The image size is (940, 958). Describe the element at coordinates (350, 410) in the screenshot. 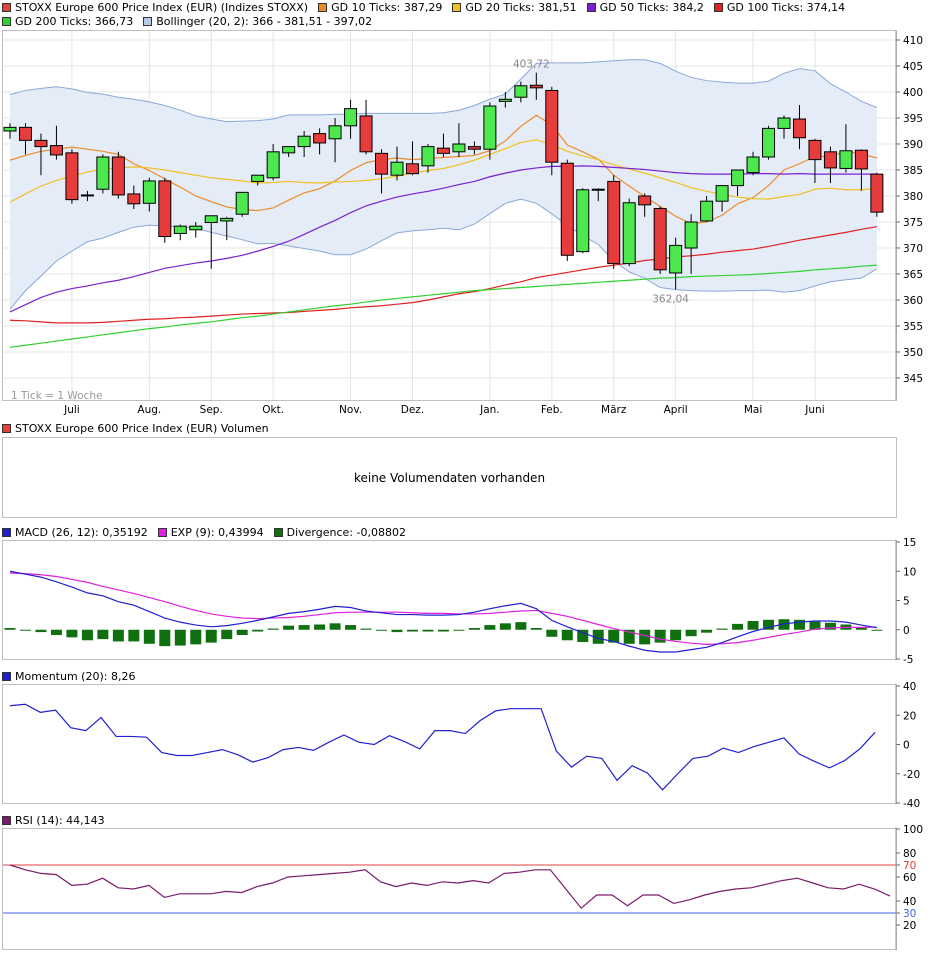

I see `x-tick-label: Nov.` at that location.